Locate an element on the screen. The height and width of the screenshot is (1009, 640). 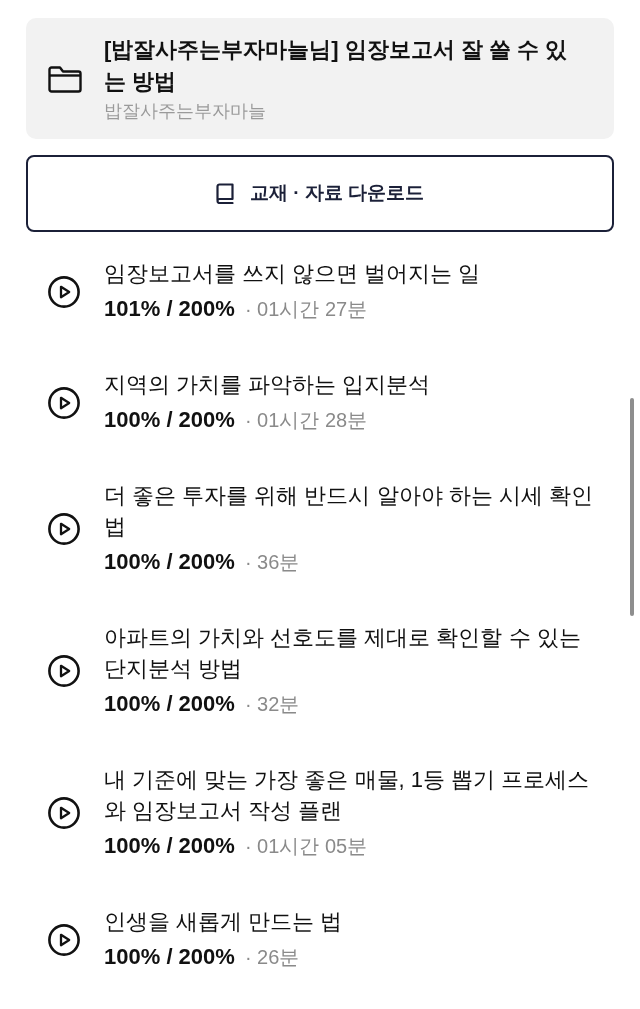
download-button: 교재 · 자료 다운로드 is located at coordinates (320, 193).